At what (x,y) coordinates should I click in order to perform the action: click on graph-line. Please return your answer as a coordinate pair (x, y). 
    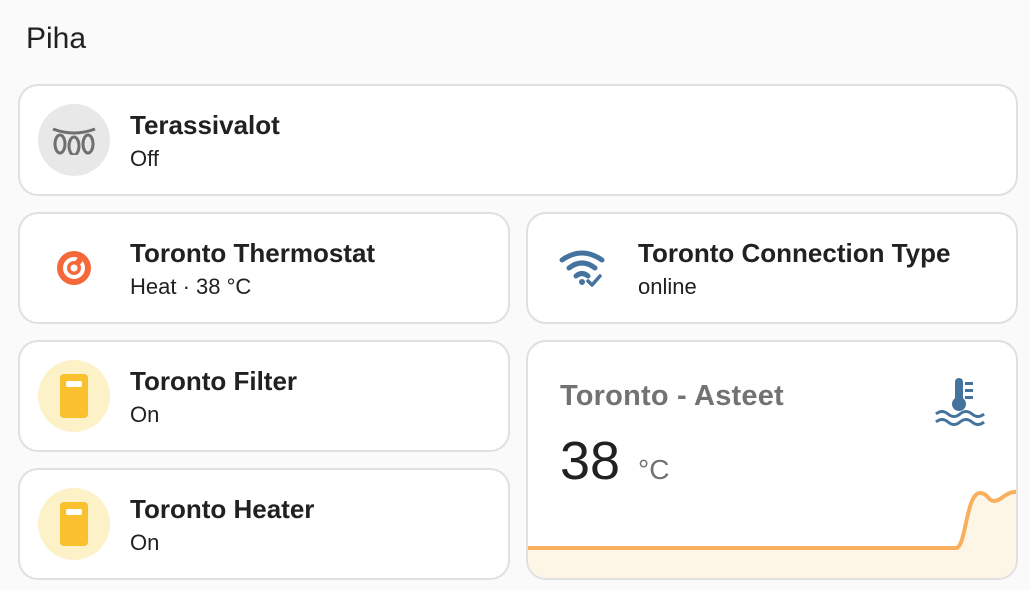
    Looking at the image, I should click on (772, 519).